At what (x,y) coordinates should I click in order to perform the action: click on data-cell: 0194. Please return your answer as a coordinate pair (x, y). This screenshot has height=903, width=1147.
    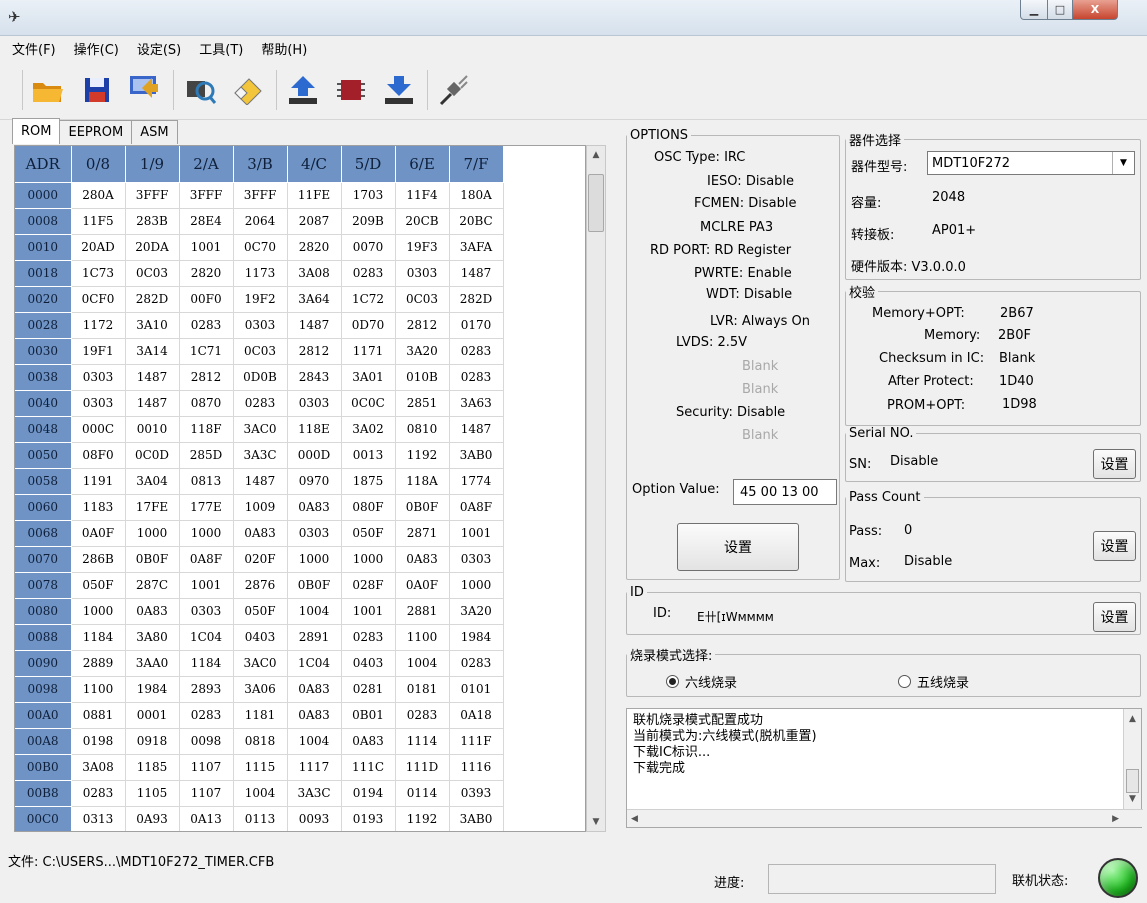
    Looking at the image, I should click on (368, 793).